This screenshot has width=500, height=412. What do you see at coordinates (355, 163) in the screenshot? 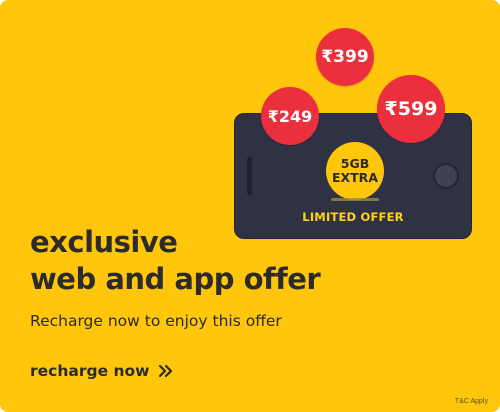
I see `badge-amount: 5GB` at bounding box center [355, 163].